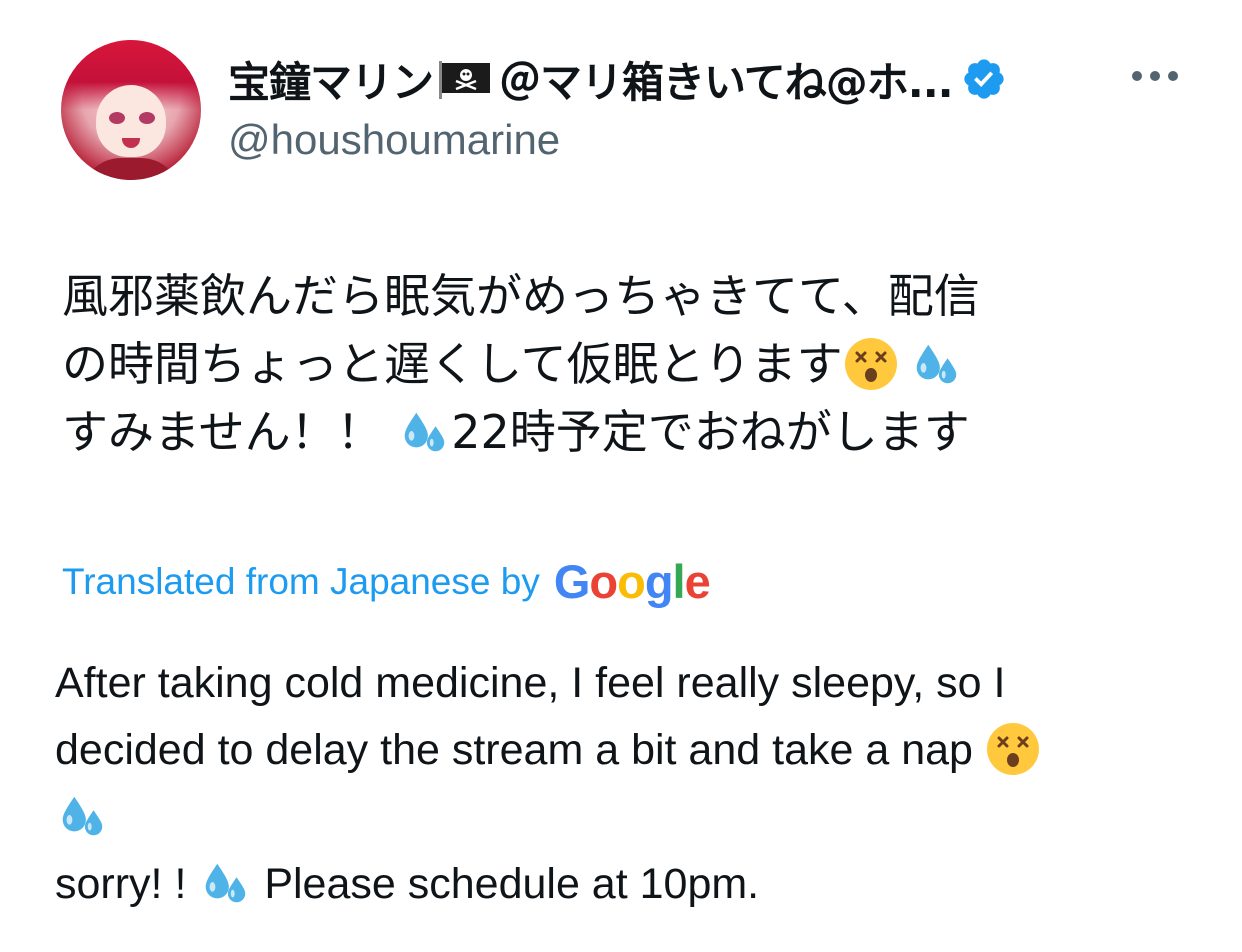 The height and width of the screenshot is (952, 1242). What do you see at coordinates (301, 581) in the screenshot?
I see `translated-from-label: Translated from Japanese by` at bounding box center [301, 581].